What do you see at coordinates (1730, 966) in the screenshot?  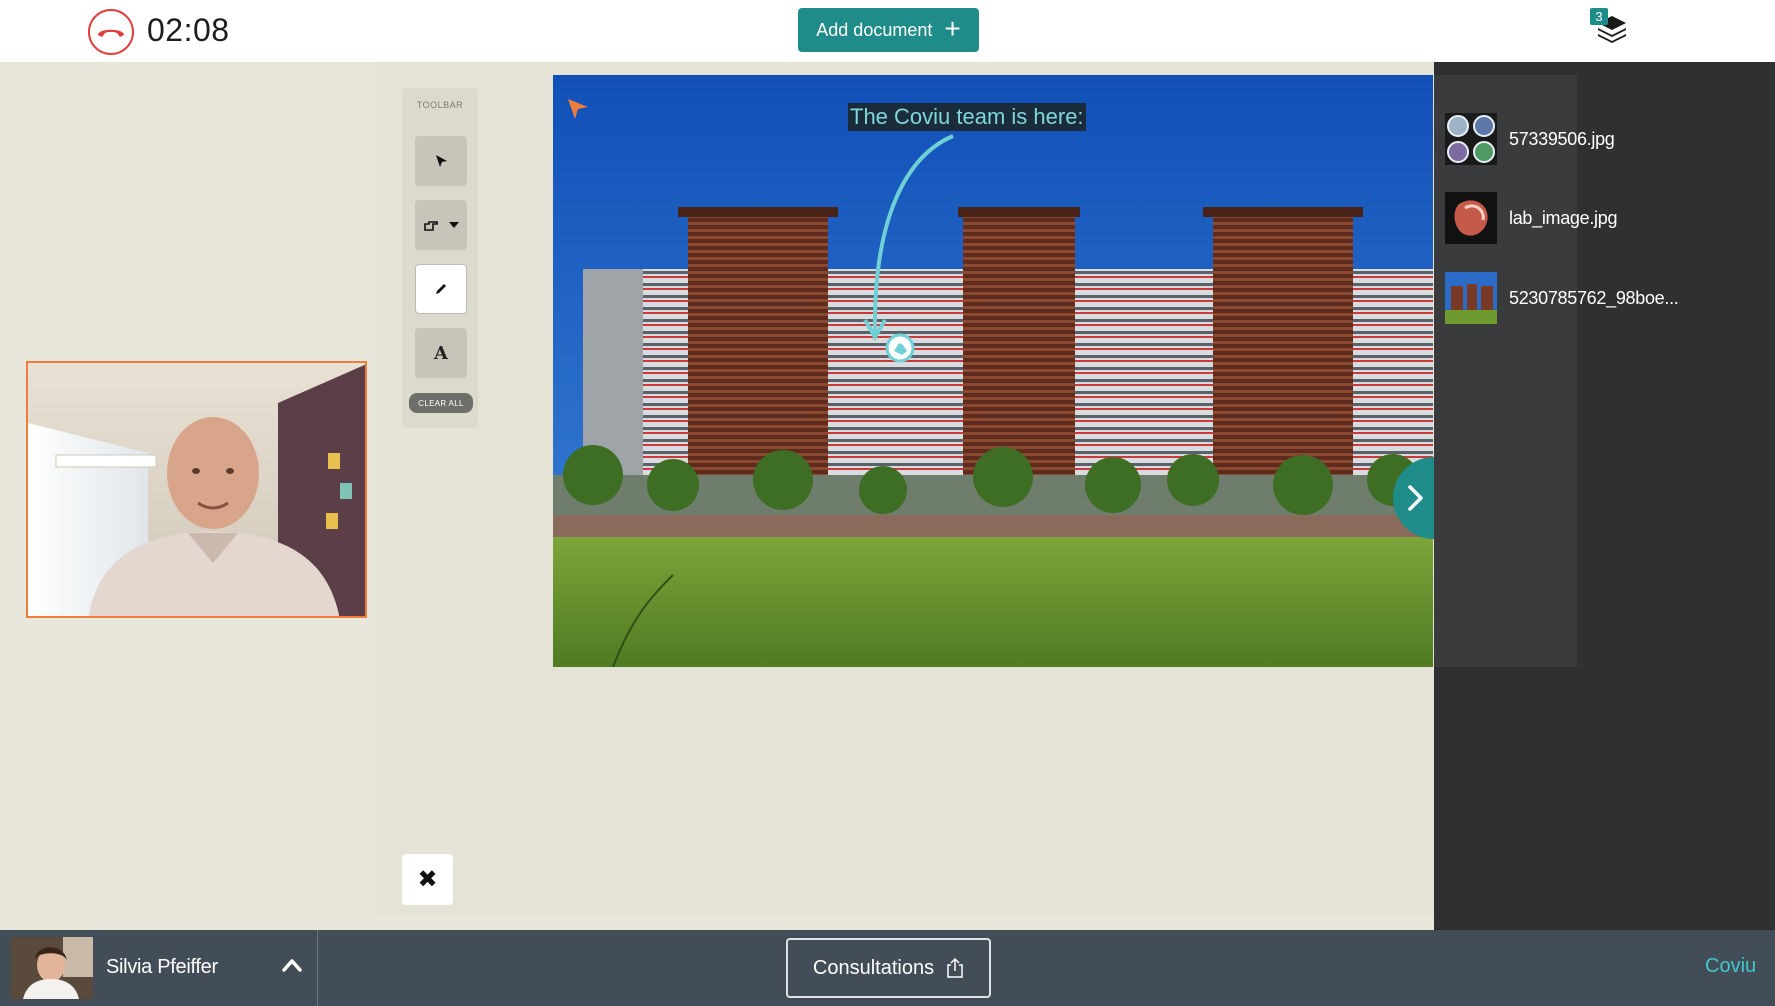 I see `brand-link: Coviu` at bounding box center [1730, 966].